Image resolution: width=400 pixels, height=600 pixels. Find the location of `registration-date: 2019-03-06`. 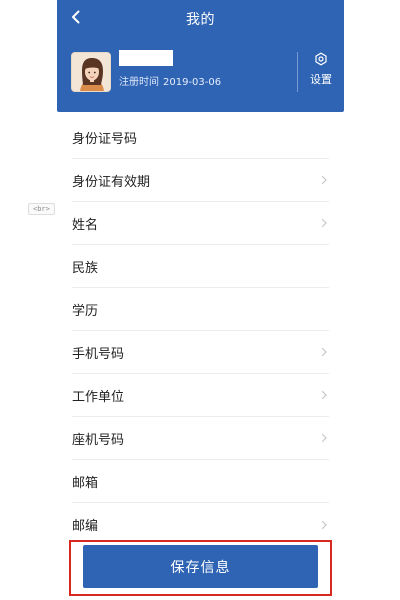

registration-date: 2019-03-06 is located at coordinates (192, 82).